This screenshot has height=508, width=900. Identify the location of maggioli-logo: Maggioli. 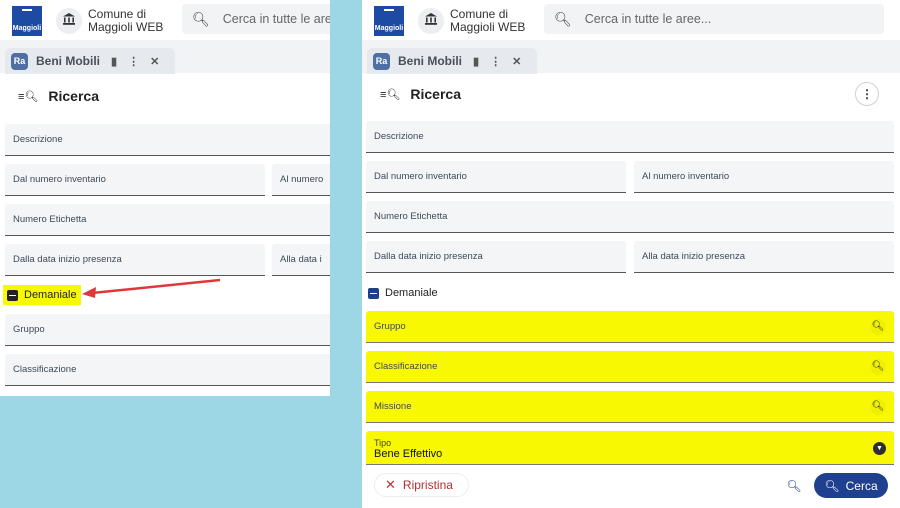
(27, 21).